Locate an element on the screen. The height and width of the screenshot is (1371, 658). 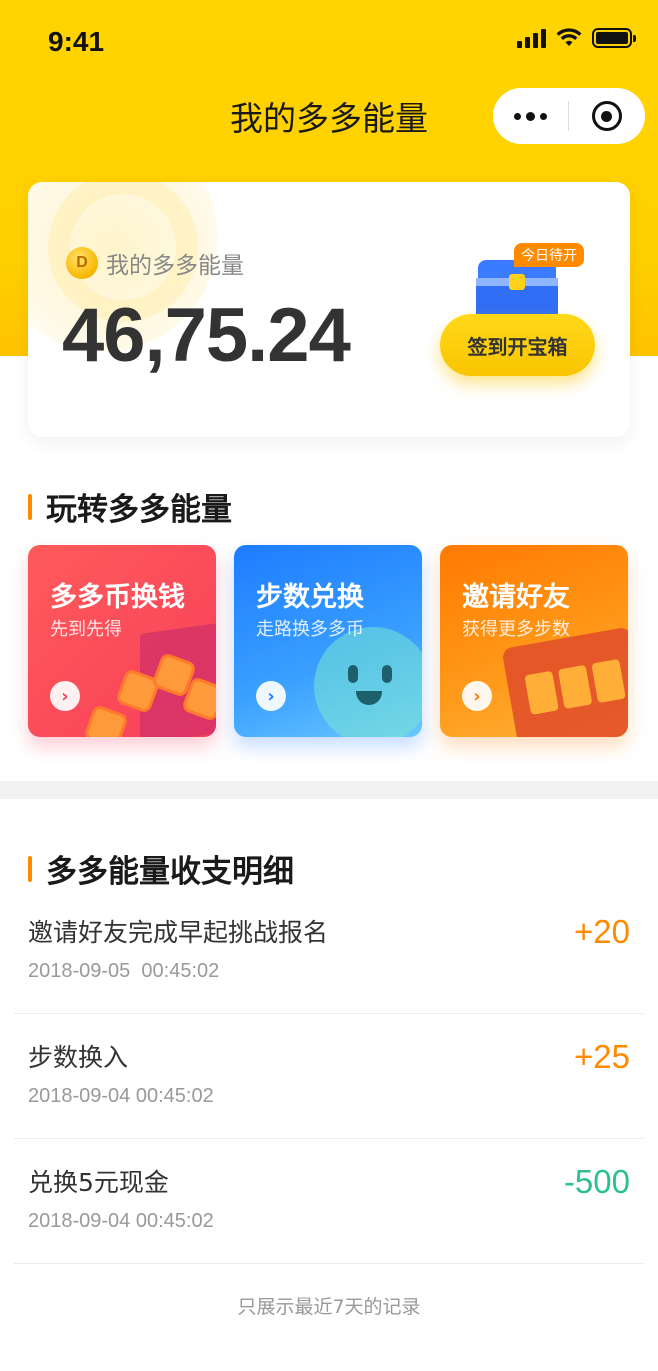
section-title-detail: 多多能量收支明细 is located at coordinates (161, 868).